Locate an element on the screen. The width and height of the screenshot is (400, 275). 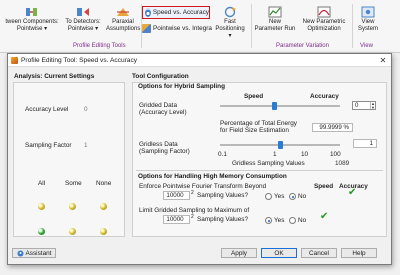
limit-speed-check-icon: ✔ is located at coordinates (324, 216).